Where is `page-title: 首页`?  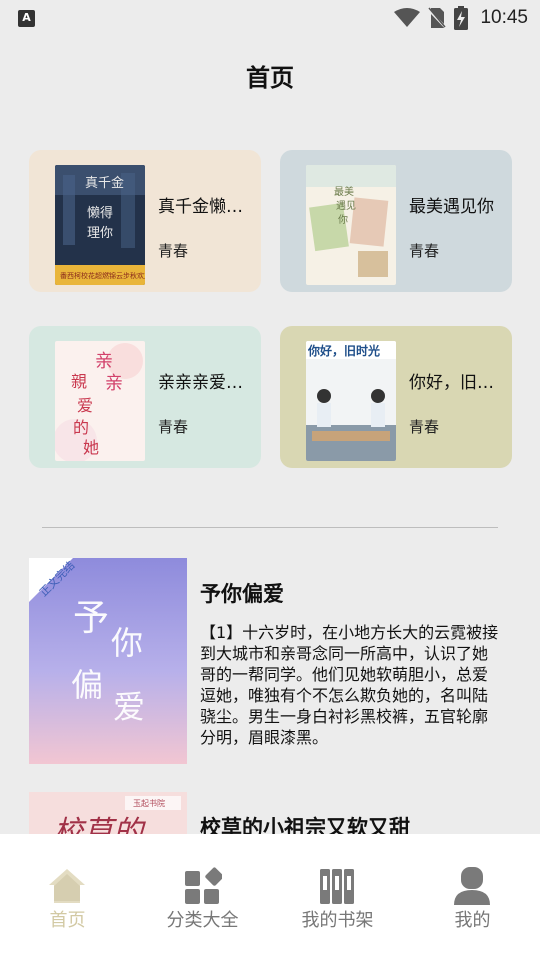
page-title: 首页 is located at coordinates (270, 78).